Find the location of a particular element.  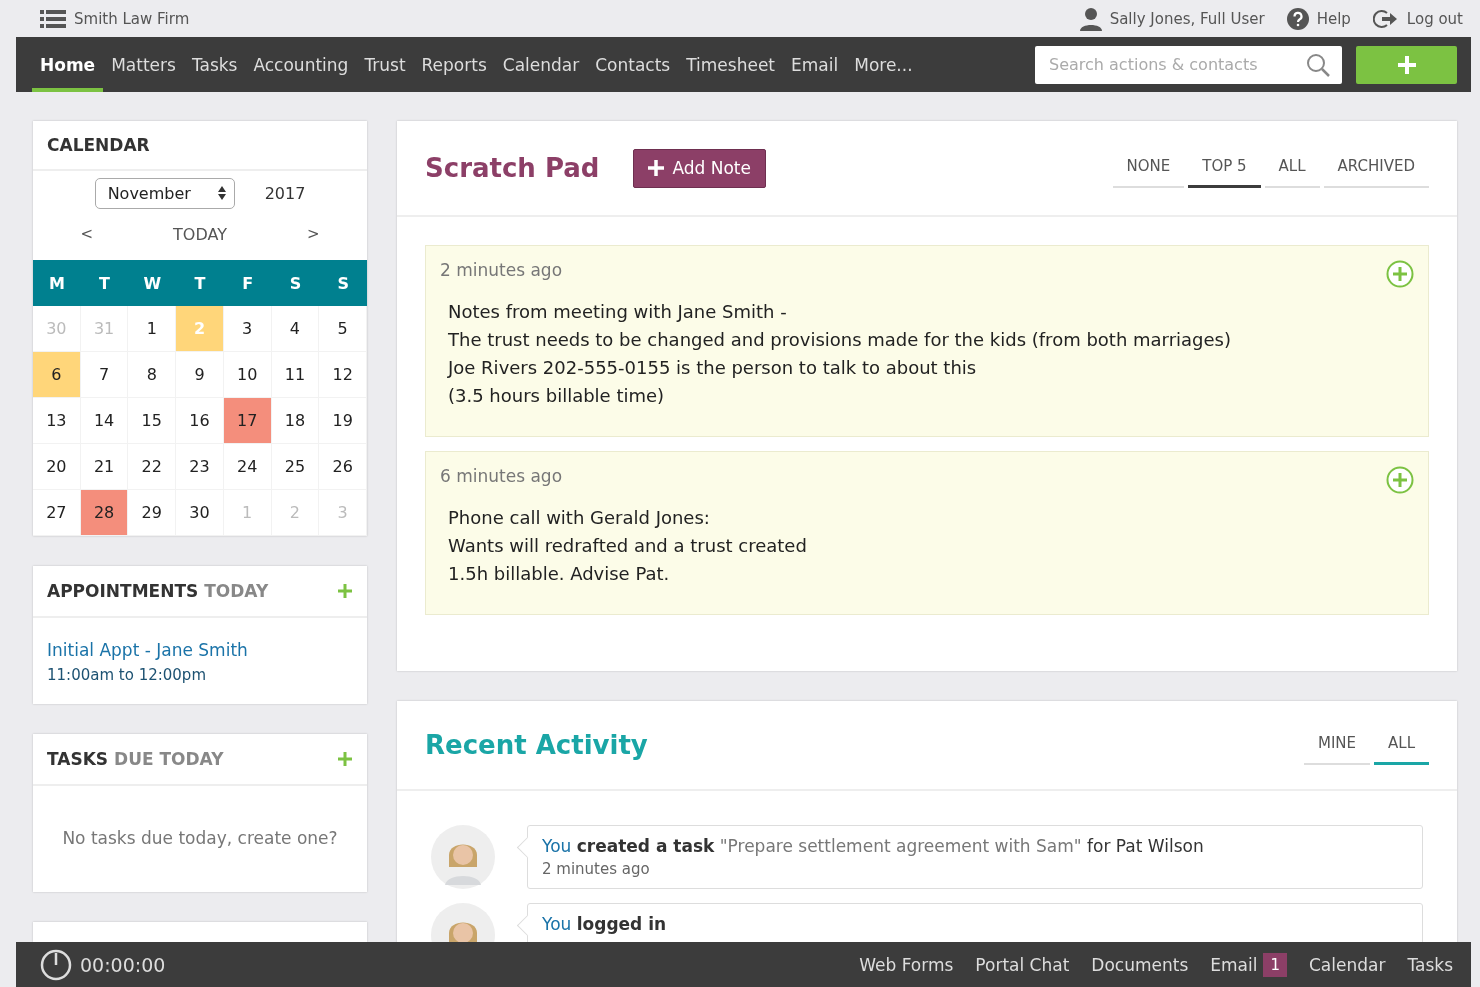

calendar-day: 13 is located at coordinates (57, 421).